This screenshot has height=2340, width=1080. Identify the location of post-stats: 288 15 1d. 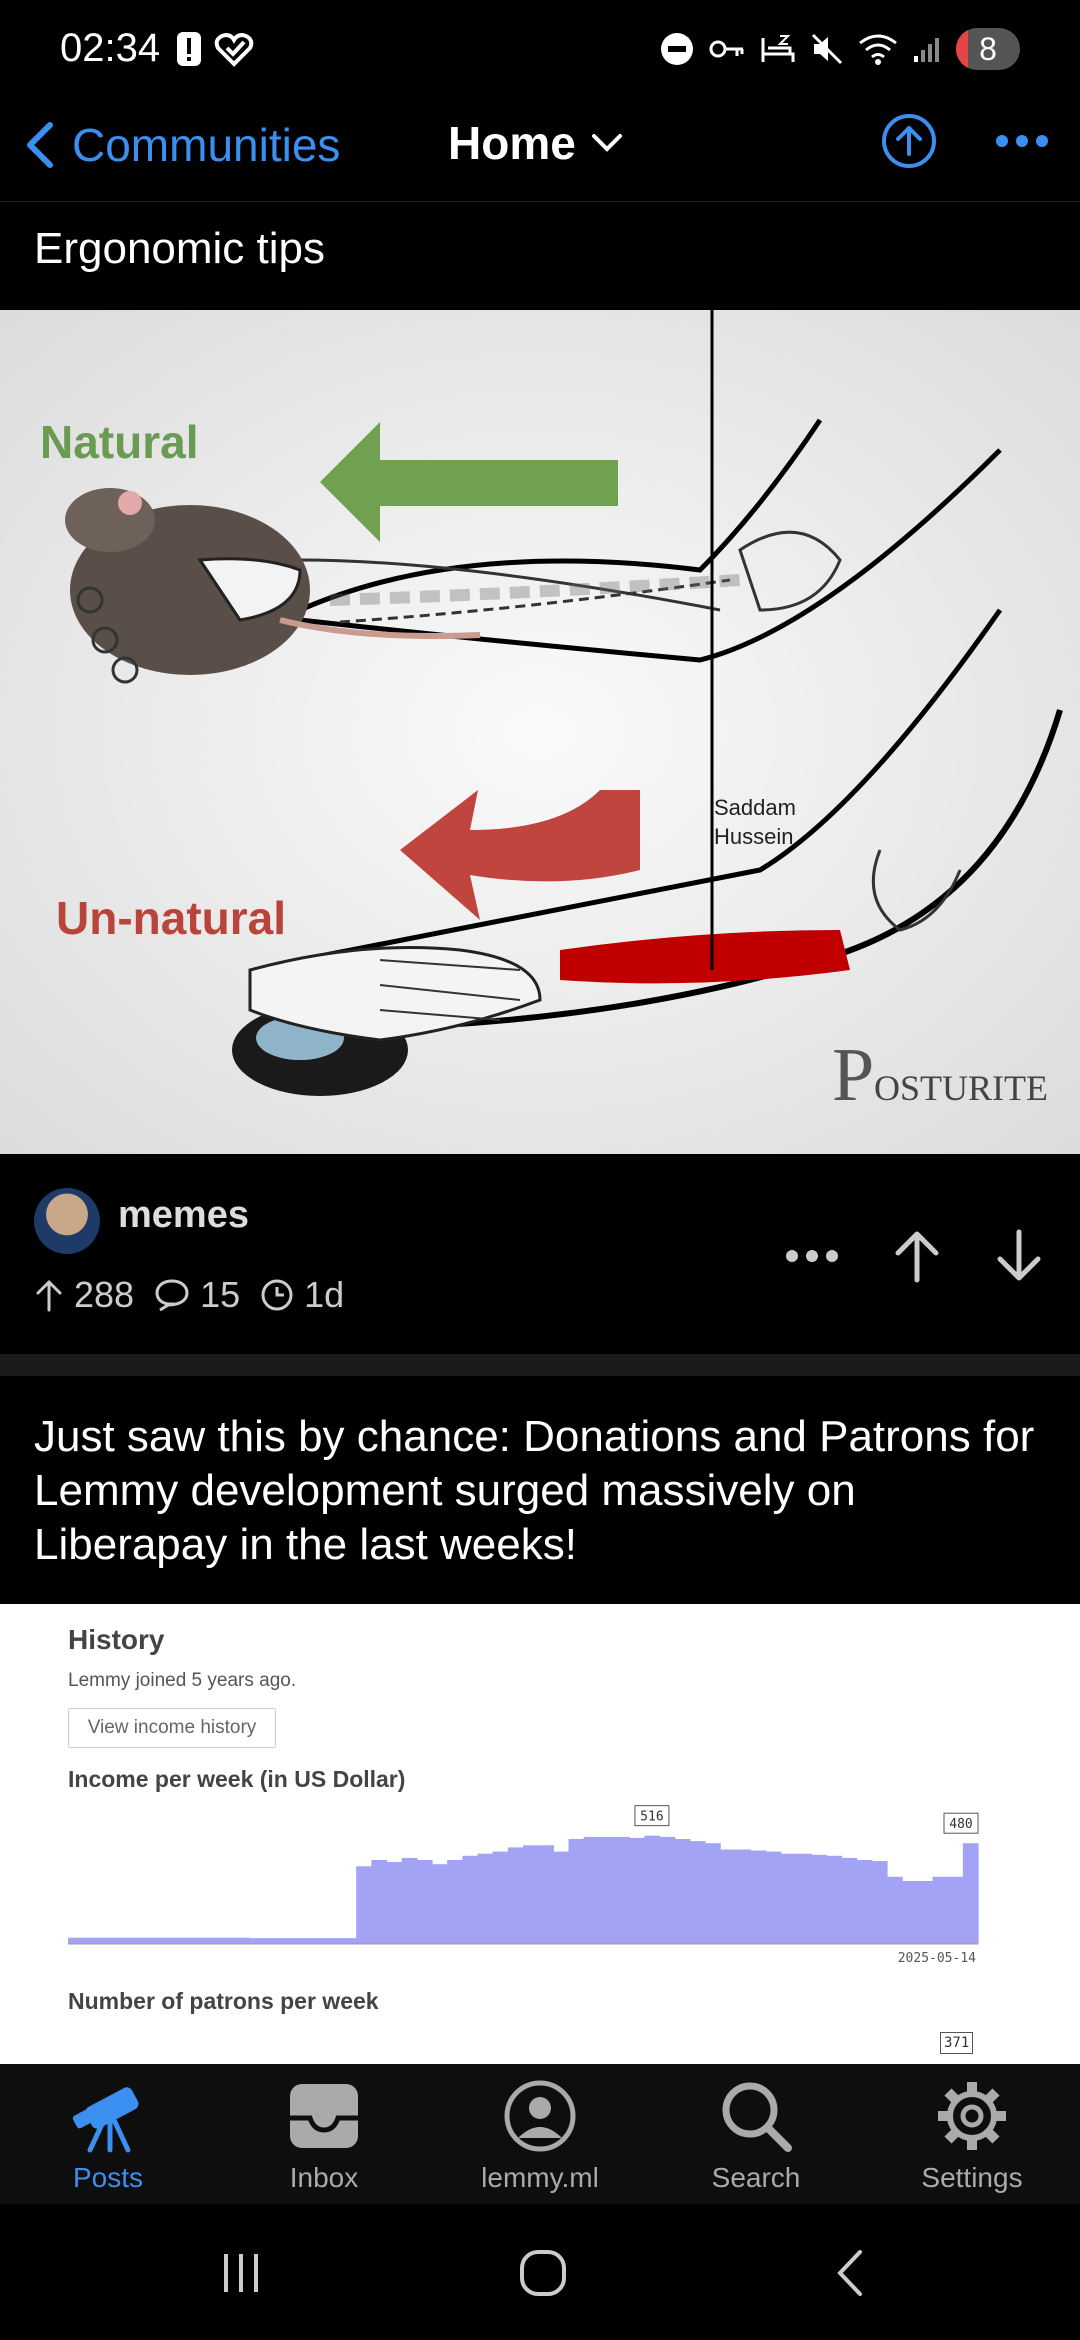
(189, 1295).